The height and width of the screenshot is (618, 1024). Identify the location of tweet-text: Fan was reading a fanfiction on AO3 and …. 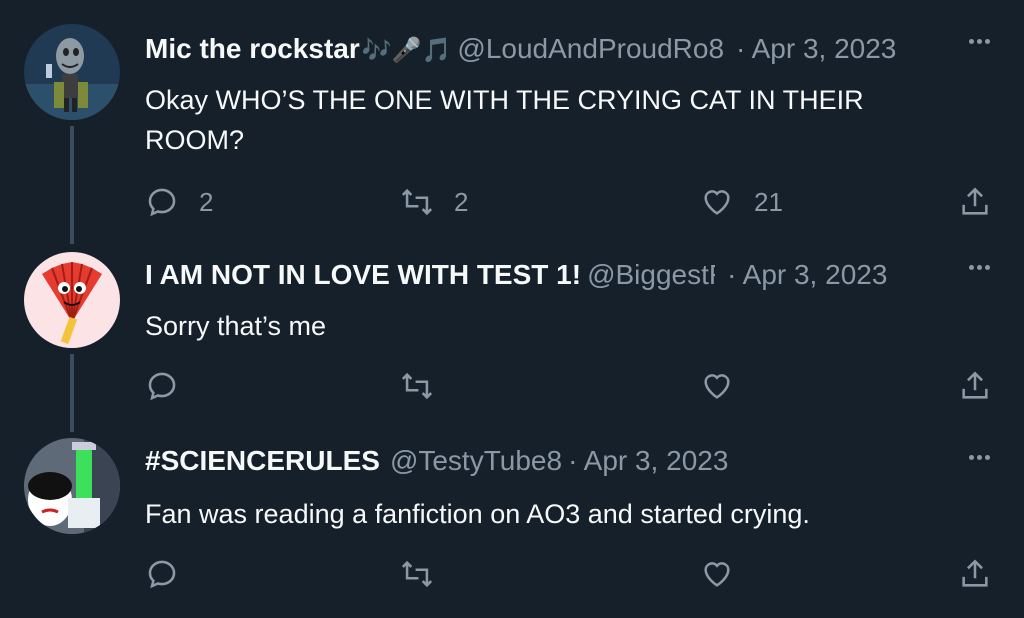
(477, 514).